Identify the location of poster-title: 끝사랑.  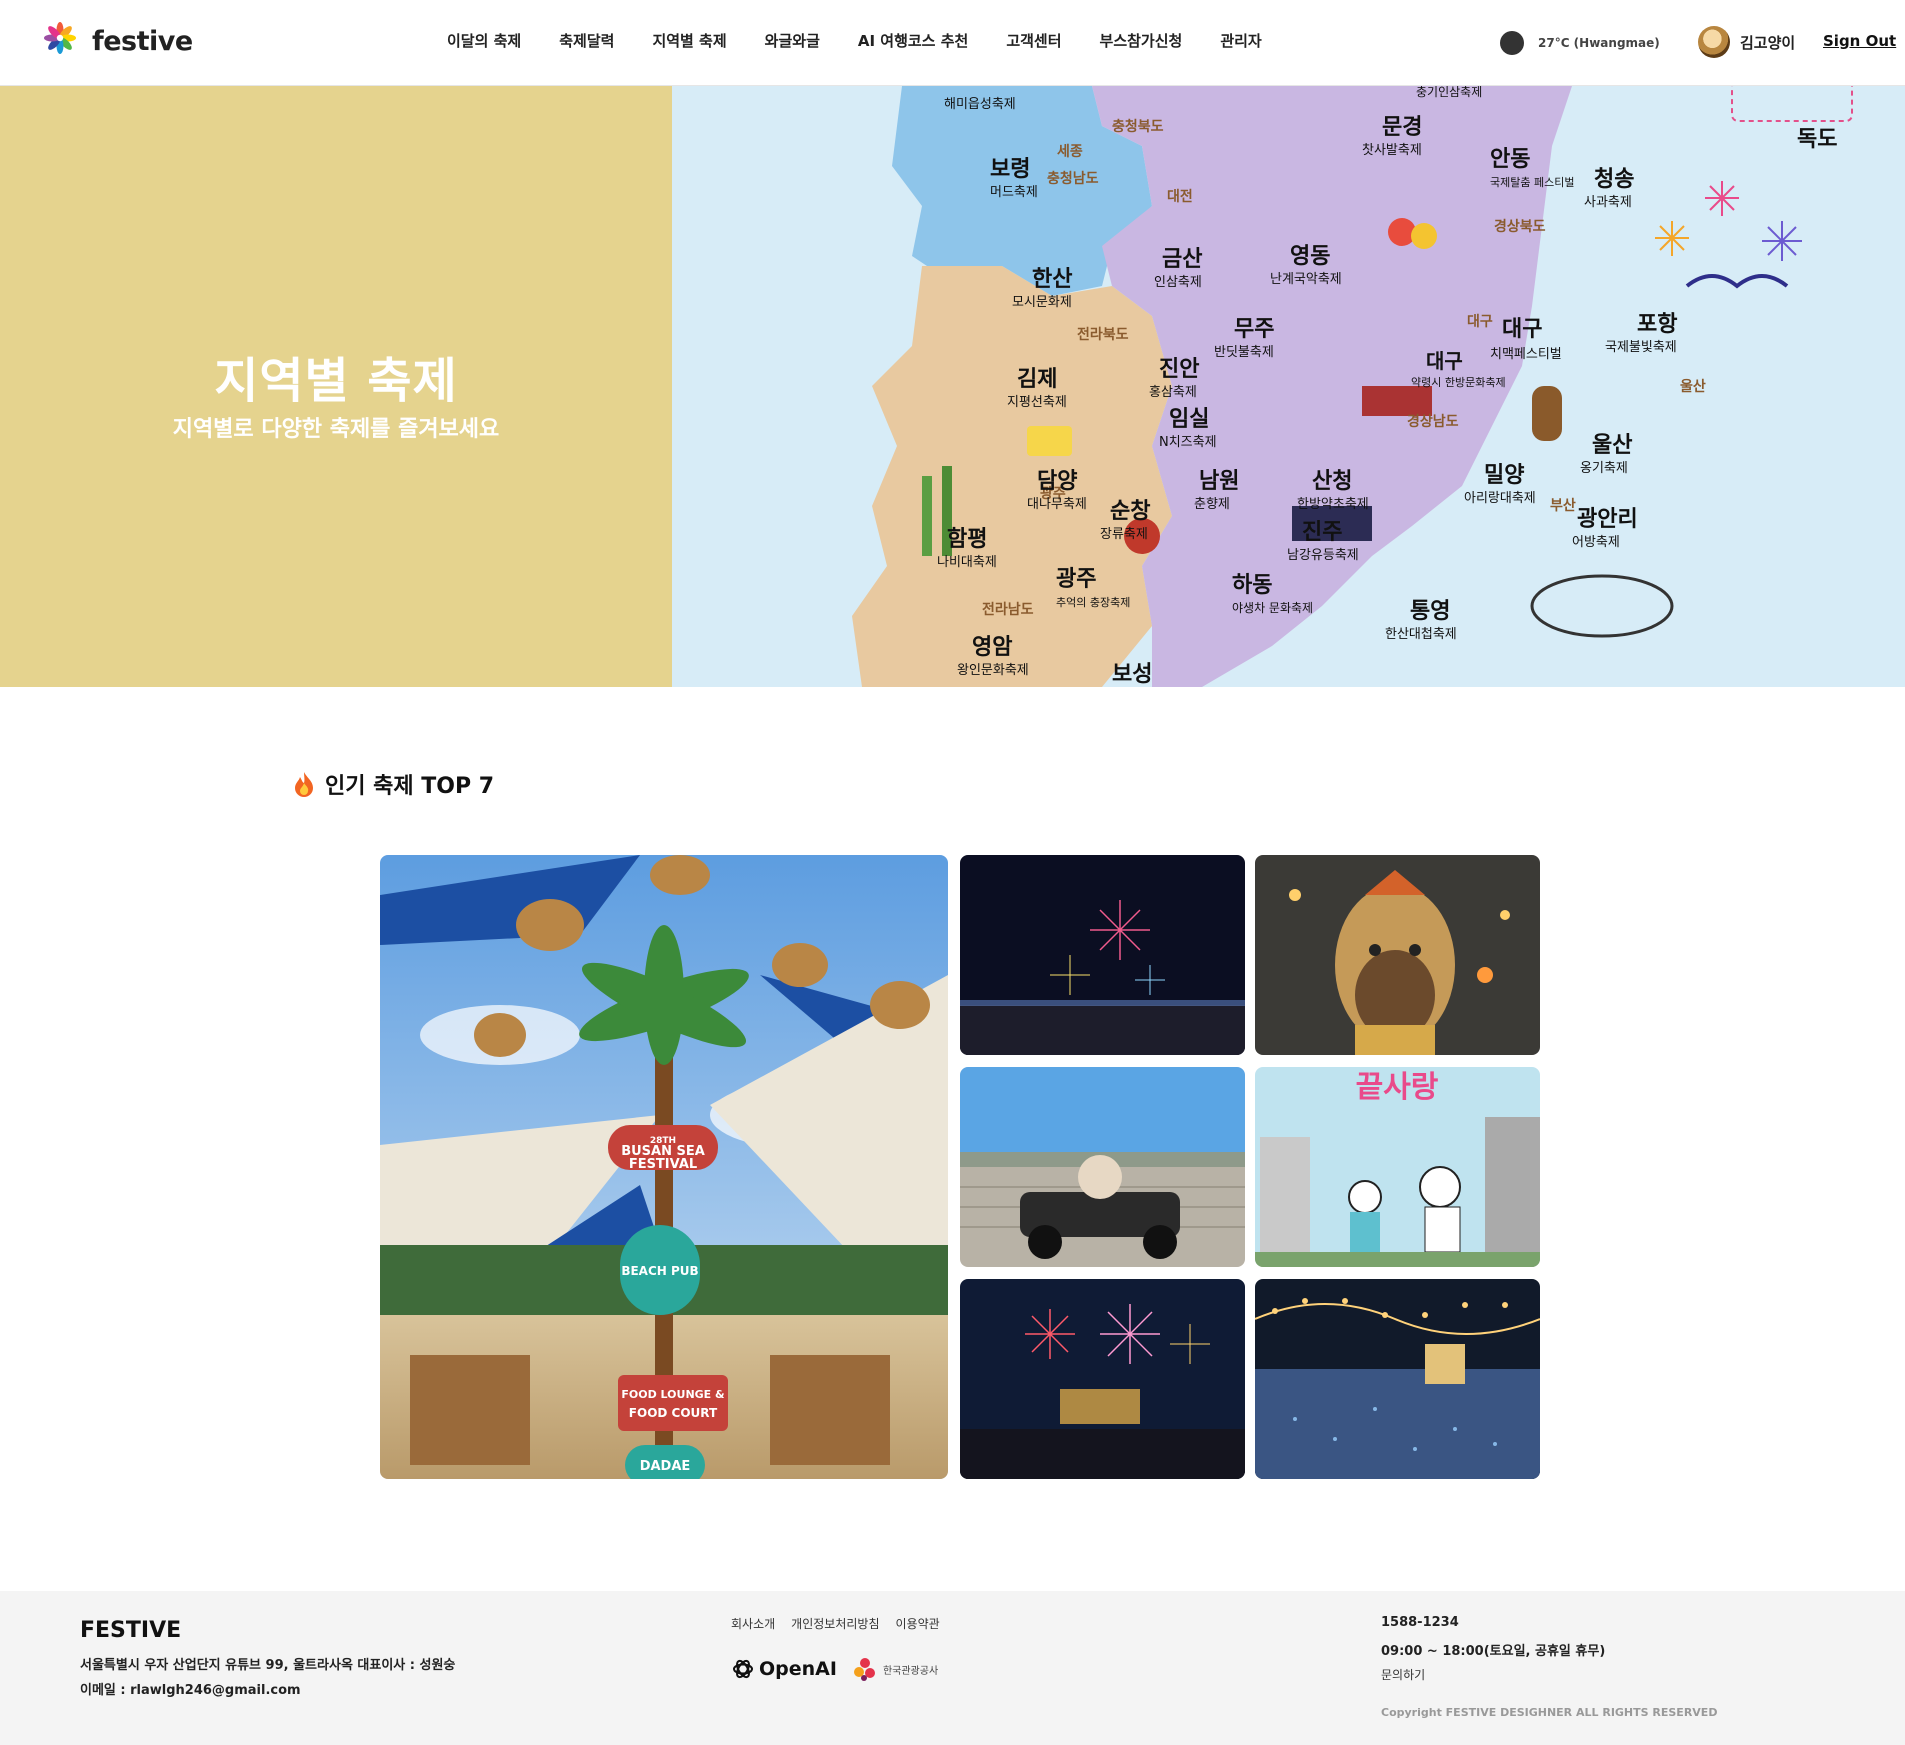
(1397, 1087).